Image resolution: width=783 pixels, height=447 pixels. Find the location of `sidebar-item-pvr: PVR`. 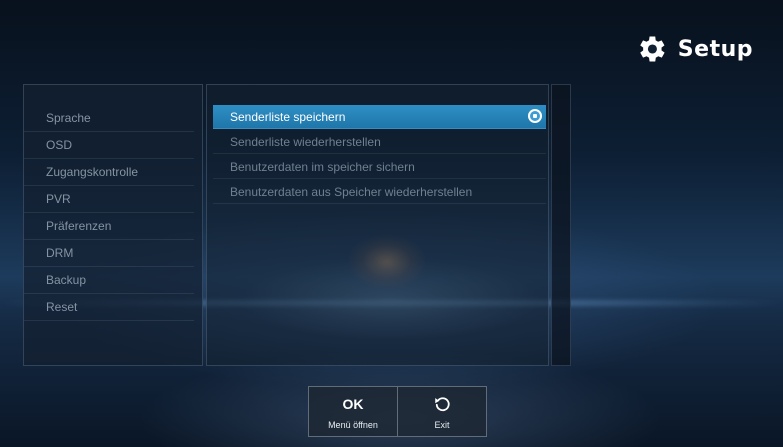

sidebar-item-pvr: PVR is located at coordinates (109, 199).